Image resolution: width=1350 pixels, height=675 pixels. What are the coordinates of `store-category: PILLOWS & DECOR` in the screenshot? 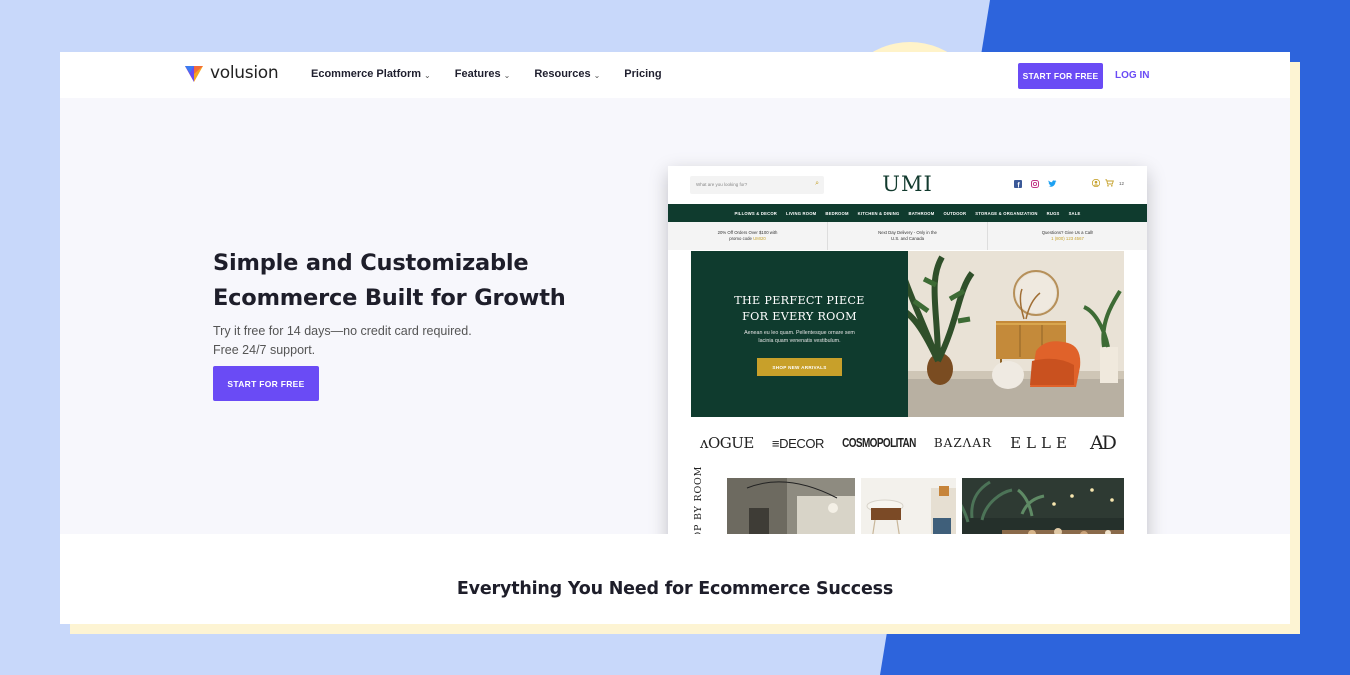 It's located at (756, 213).